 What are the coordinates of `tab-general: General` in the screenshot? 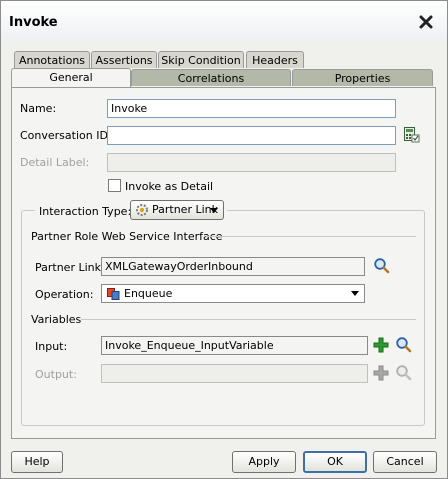 It's located at (71, 77).